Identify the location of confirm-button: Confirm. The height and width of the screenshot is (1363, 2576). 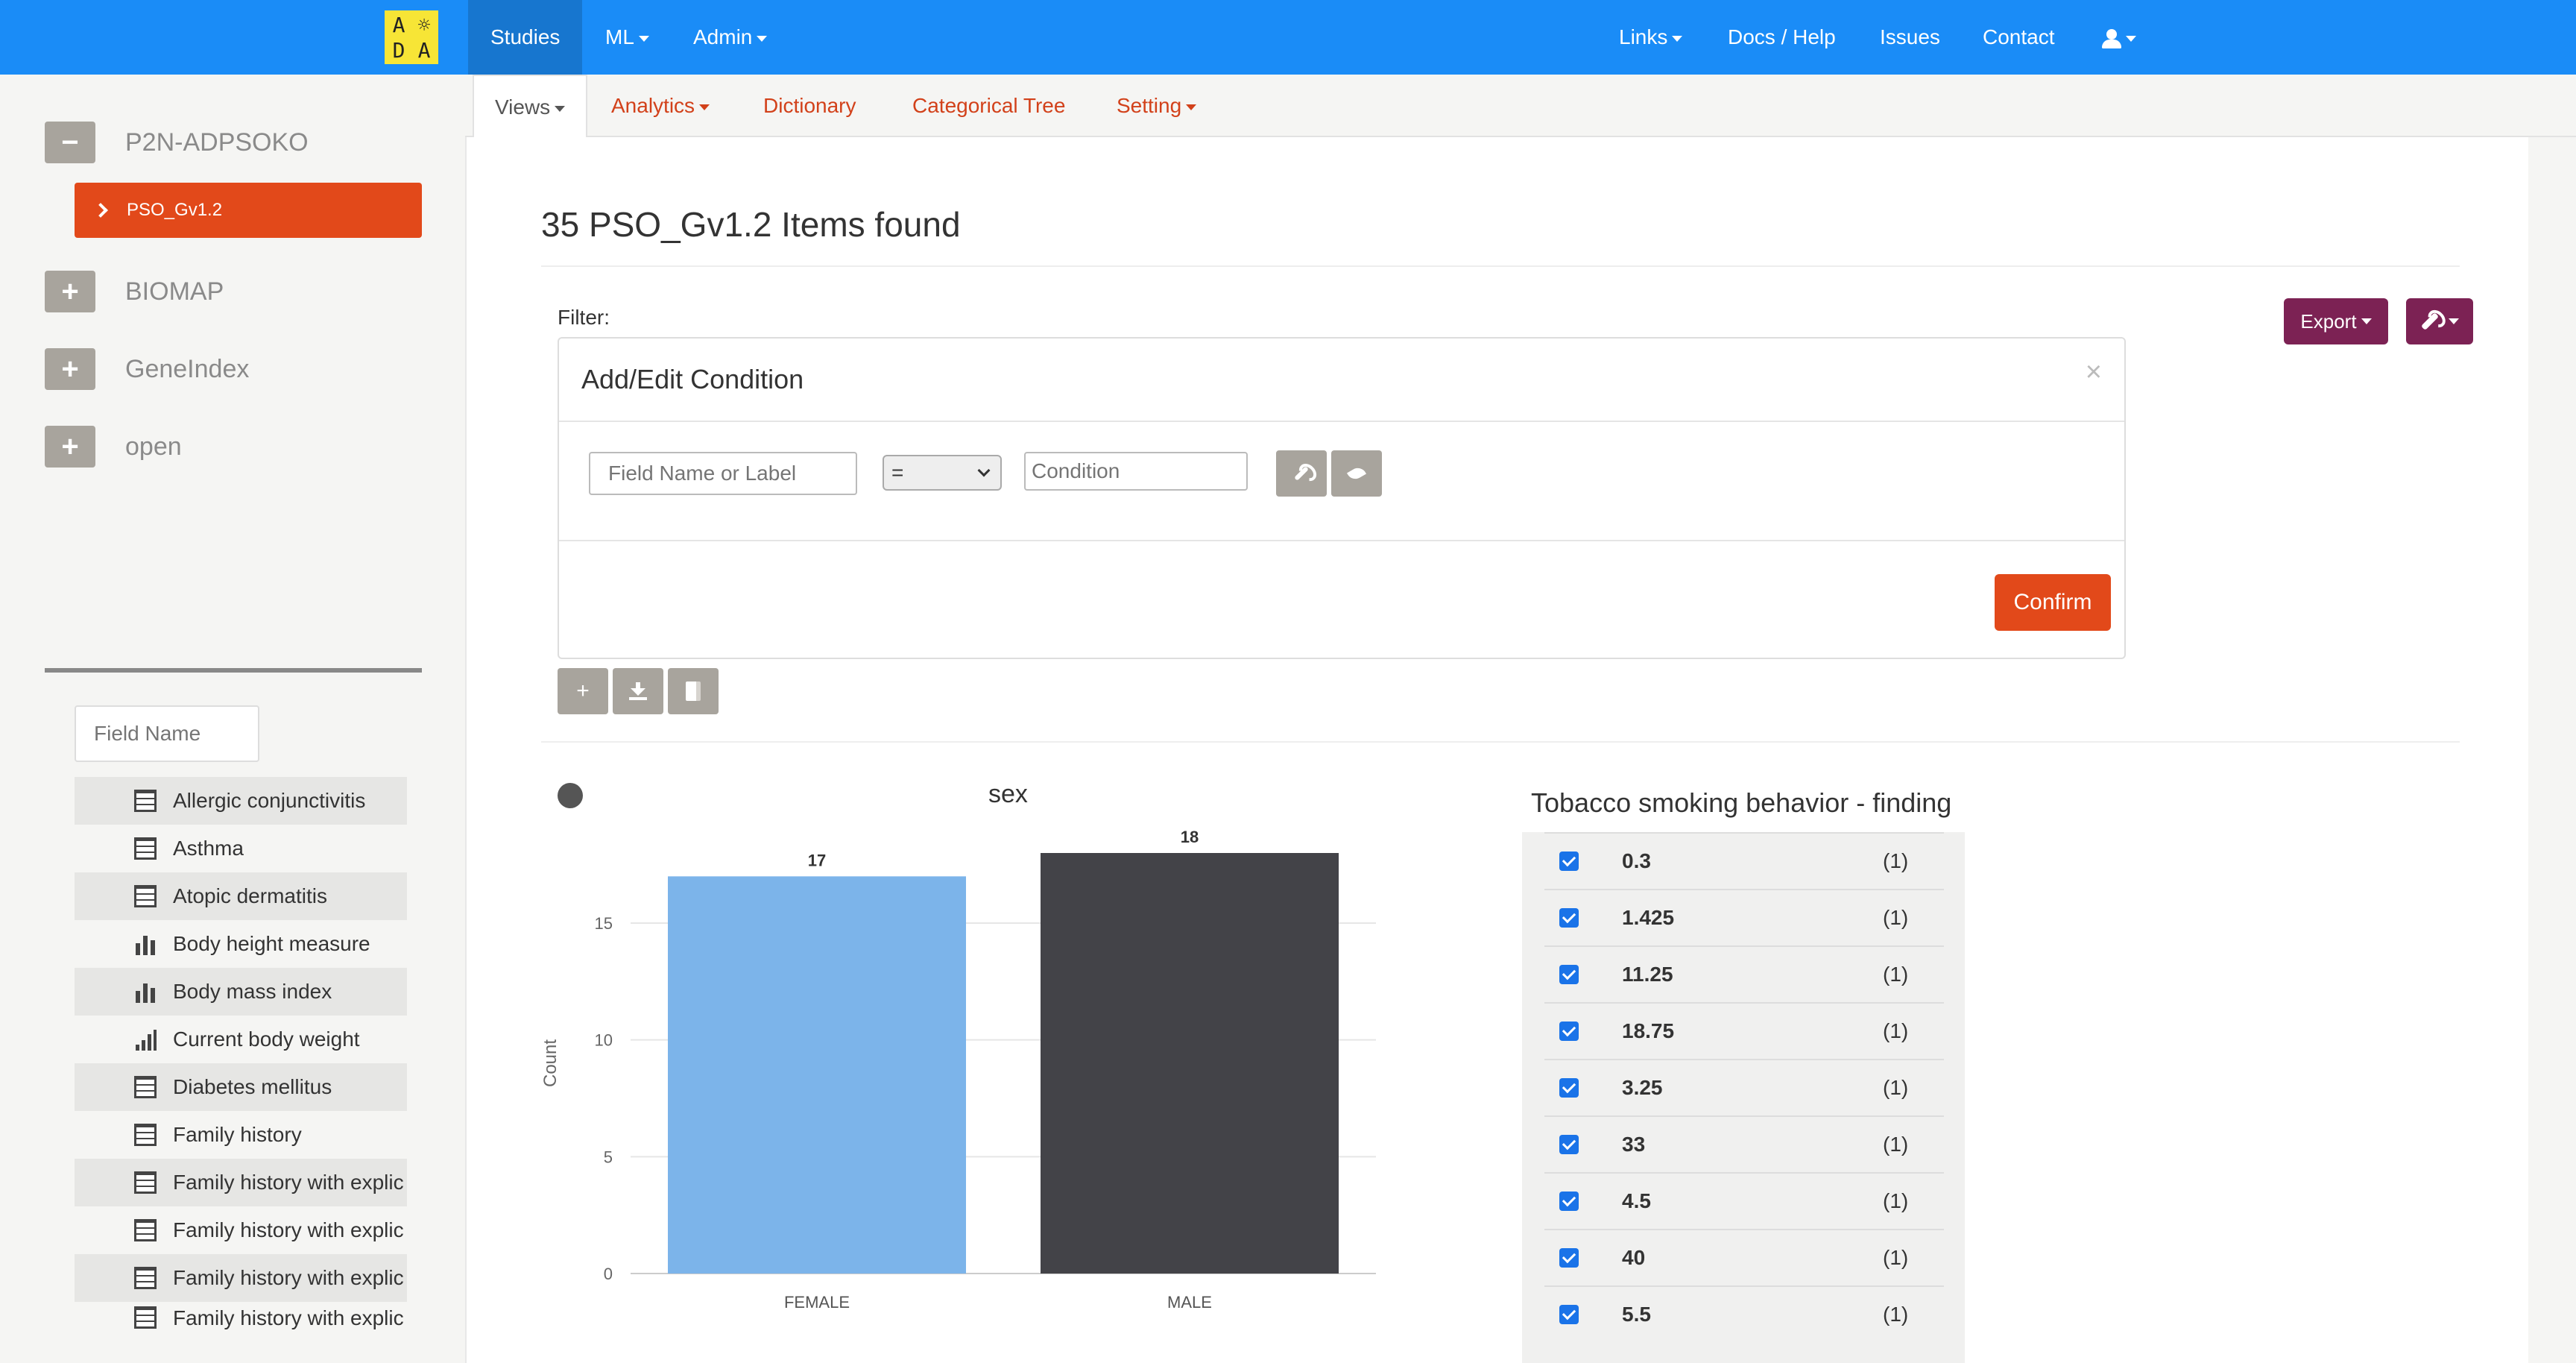
(2053, 602).